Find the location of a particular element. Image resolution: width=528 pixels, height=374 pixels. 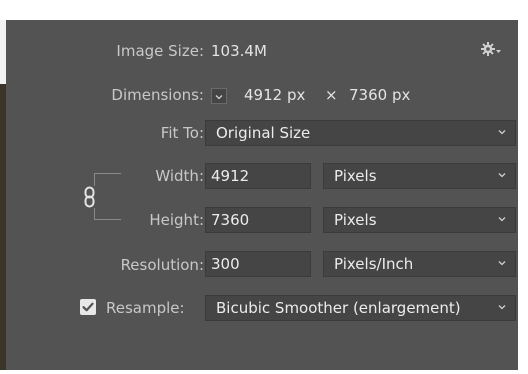

resolution-unit-value: Pixels/Inch is located at coordinates (374, 264).